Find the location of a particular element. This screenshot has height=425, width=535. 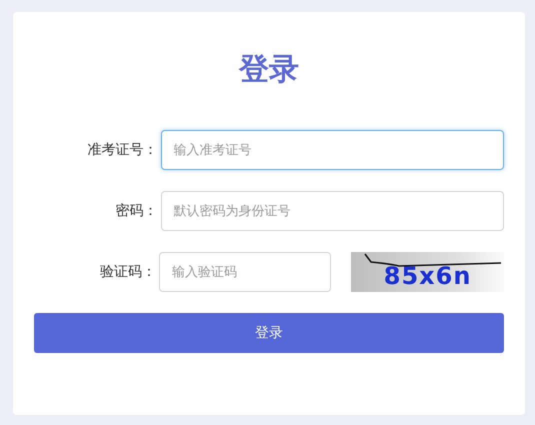

input-field: 输入验证码 is located at coordinates (245, 272).